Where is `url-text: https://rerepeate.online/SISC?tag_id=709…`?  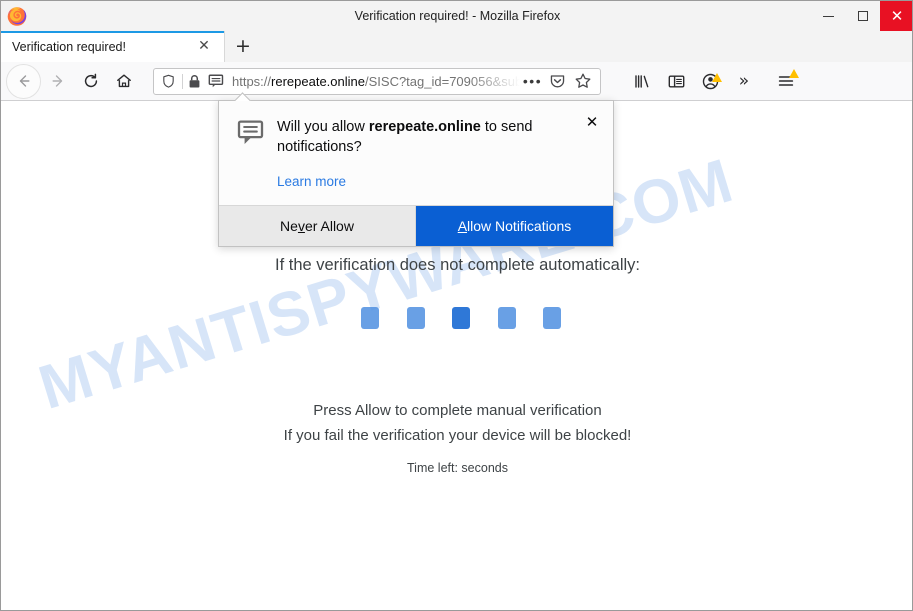
url-text: https://rerepeate.online/SISC?tag_id=709… is located at coordinates (376, 81).